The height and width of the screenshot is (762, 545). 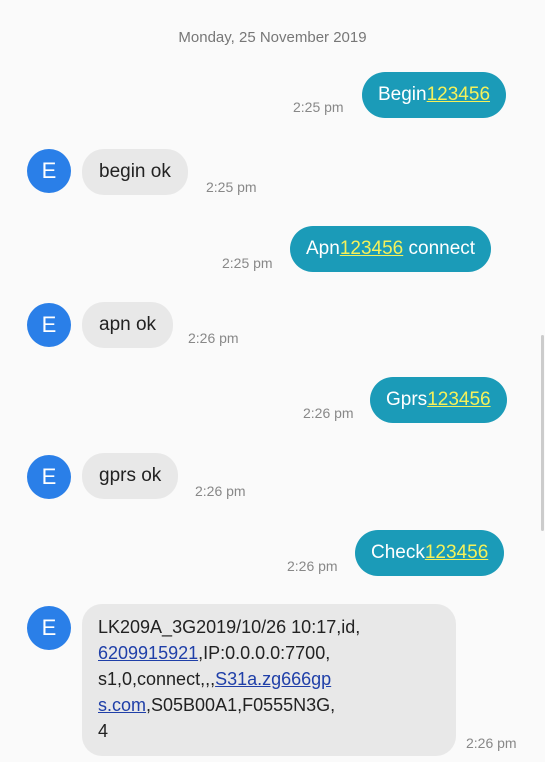 I want to click on command-text: Gprs, so click(x=407, y=399).